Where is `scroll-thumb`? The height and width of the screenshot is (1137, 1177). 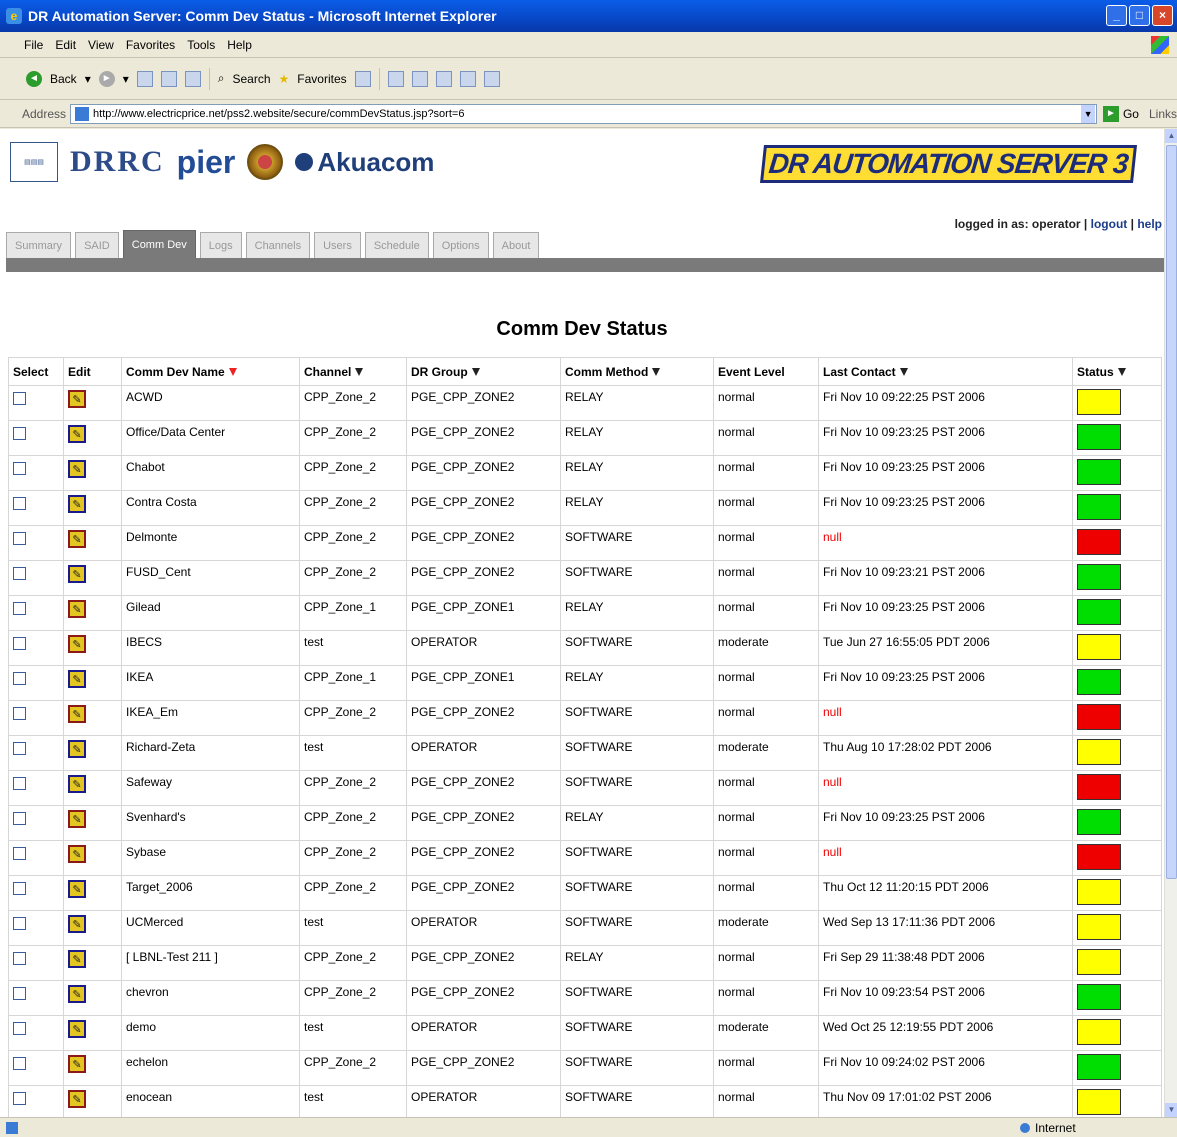 scroll-thumb is located at coordinates (1171, 512).